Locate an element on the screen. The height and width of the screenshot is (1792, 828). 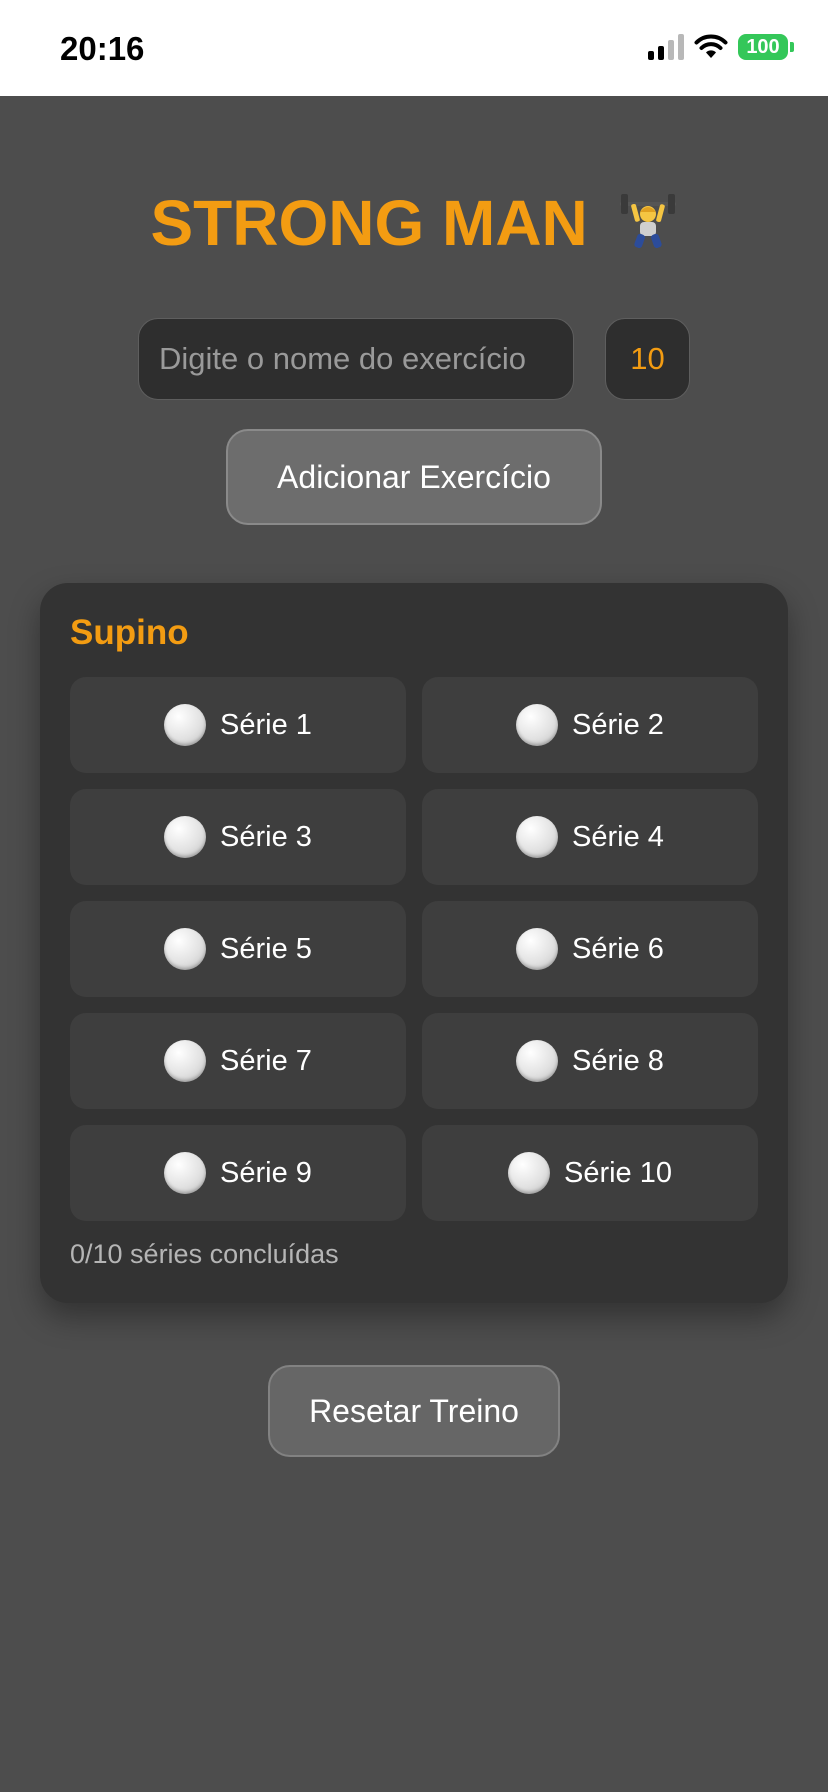
series-label: Série 1 is located at coordinates (266, 724).